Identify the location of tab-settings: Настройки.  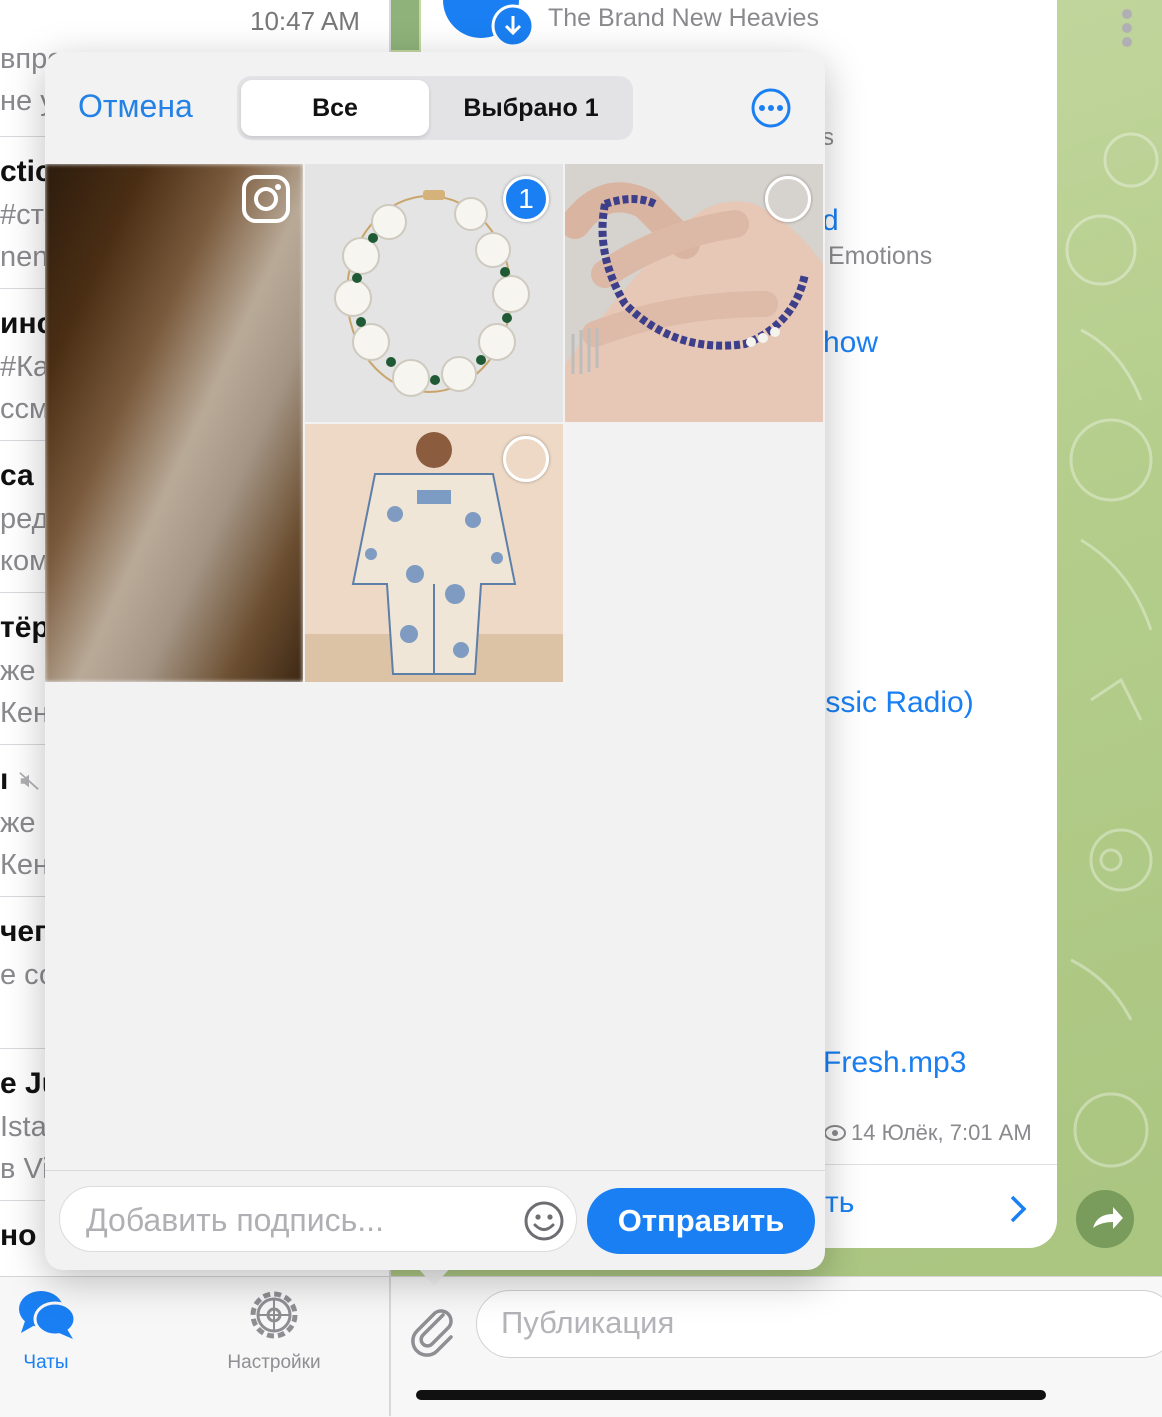
(274, 1330).